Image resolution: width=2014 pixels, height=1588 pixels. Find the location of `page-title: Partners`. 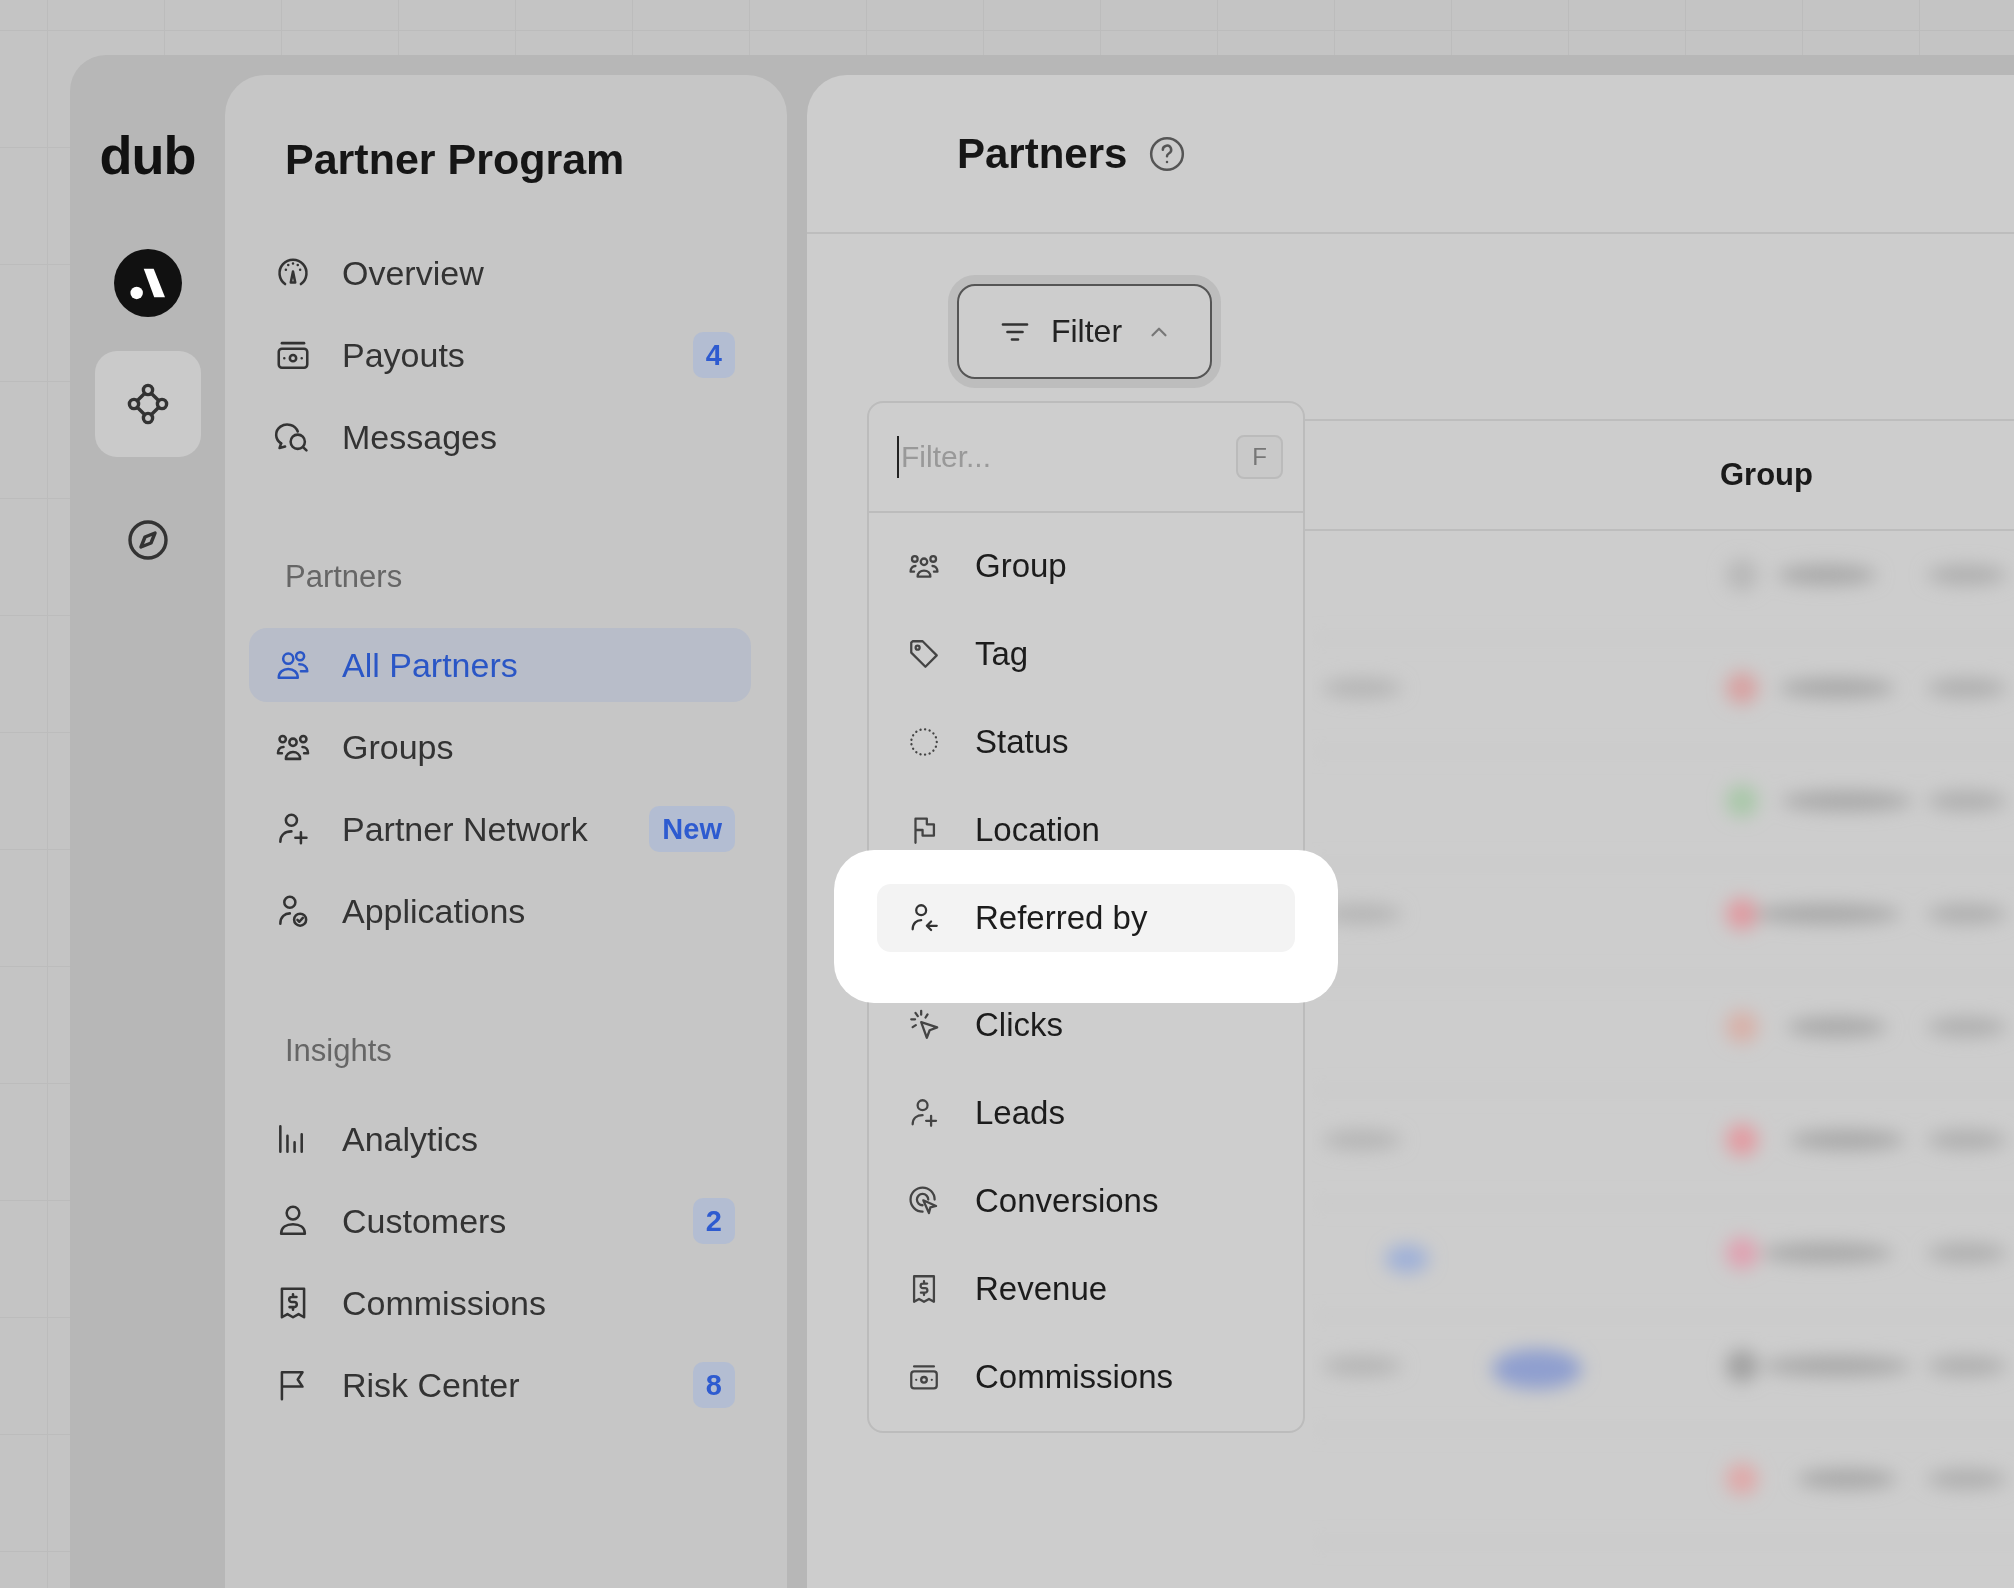

page-title: Partners is located at coordinates (1042, 153).